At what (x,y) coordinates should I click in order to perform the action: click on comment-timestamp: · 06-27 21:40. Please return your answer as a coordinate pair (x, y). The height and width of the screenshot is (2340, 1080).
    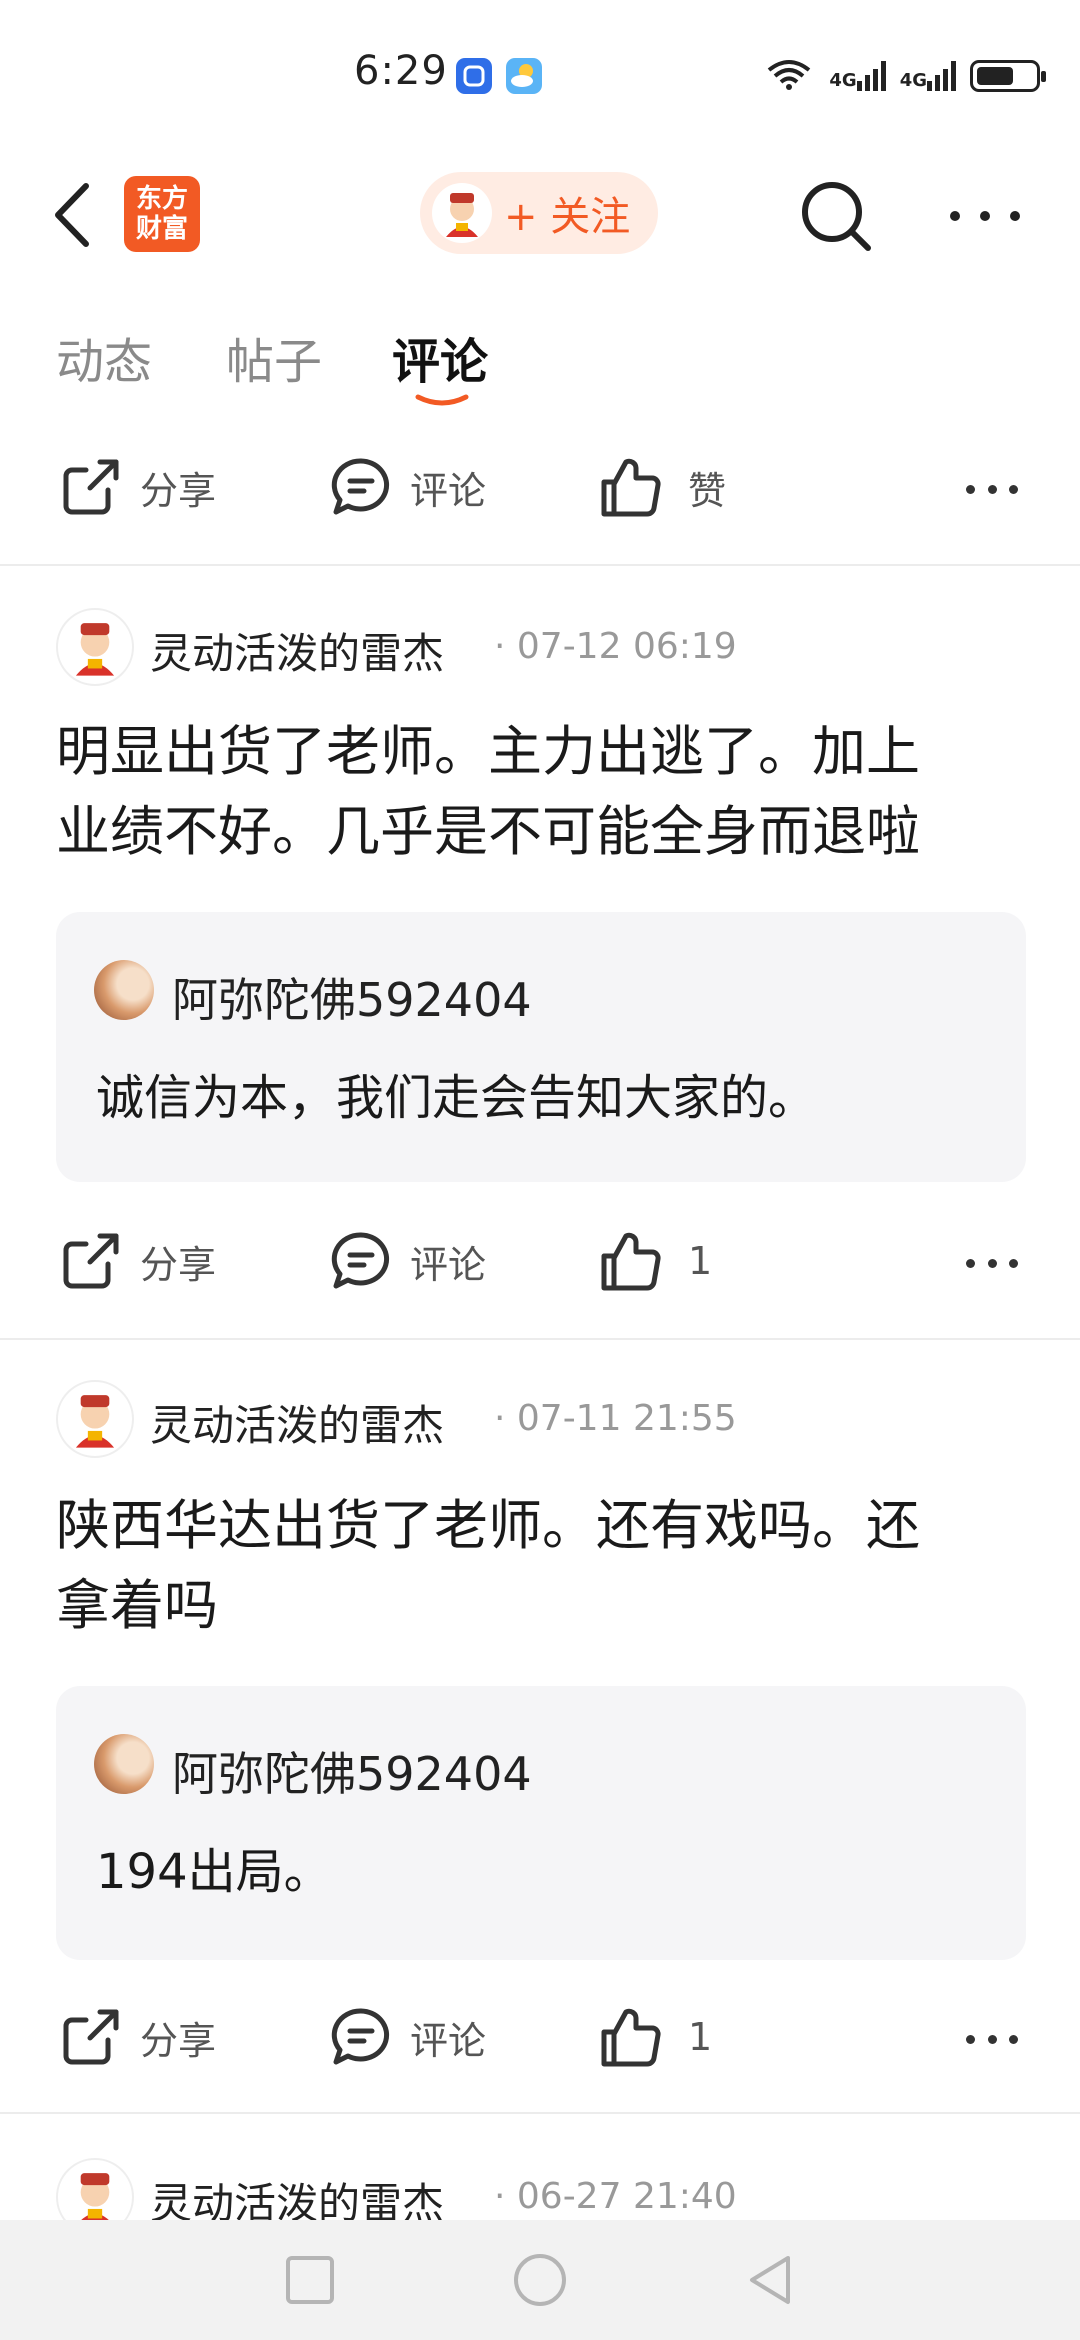
    Looking at the image, I should click on (615, 2196).